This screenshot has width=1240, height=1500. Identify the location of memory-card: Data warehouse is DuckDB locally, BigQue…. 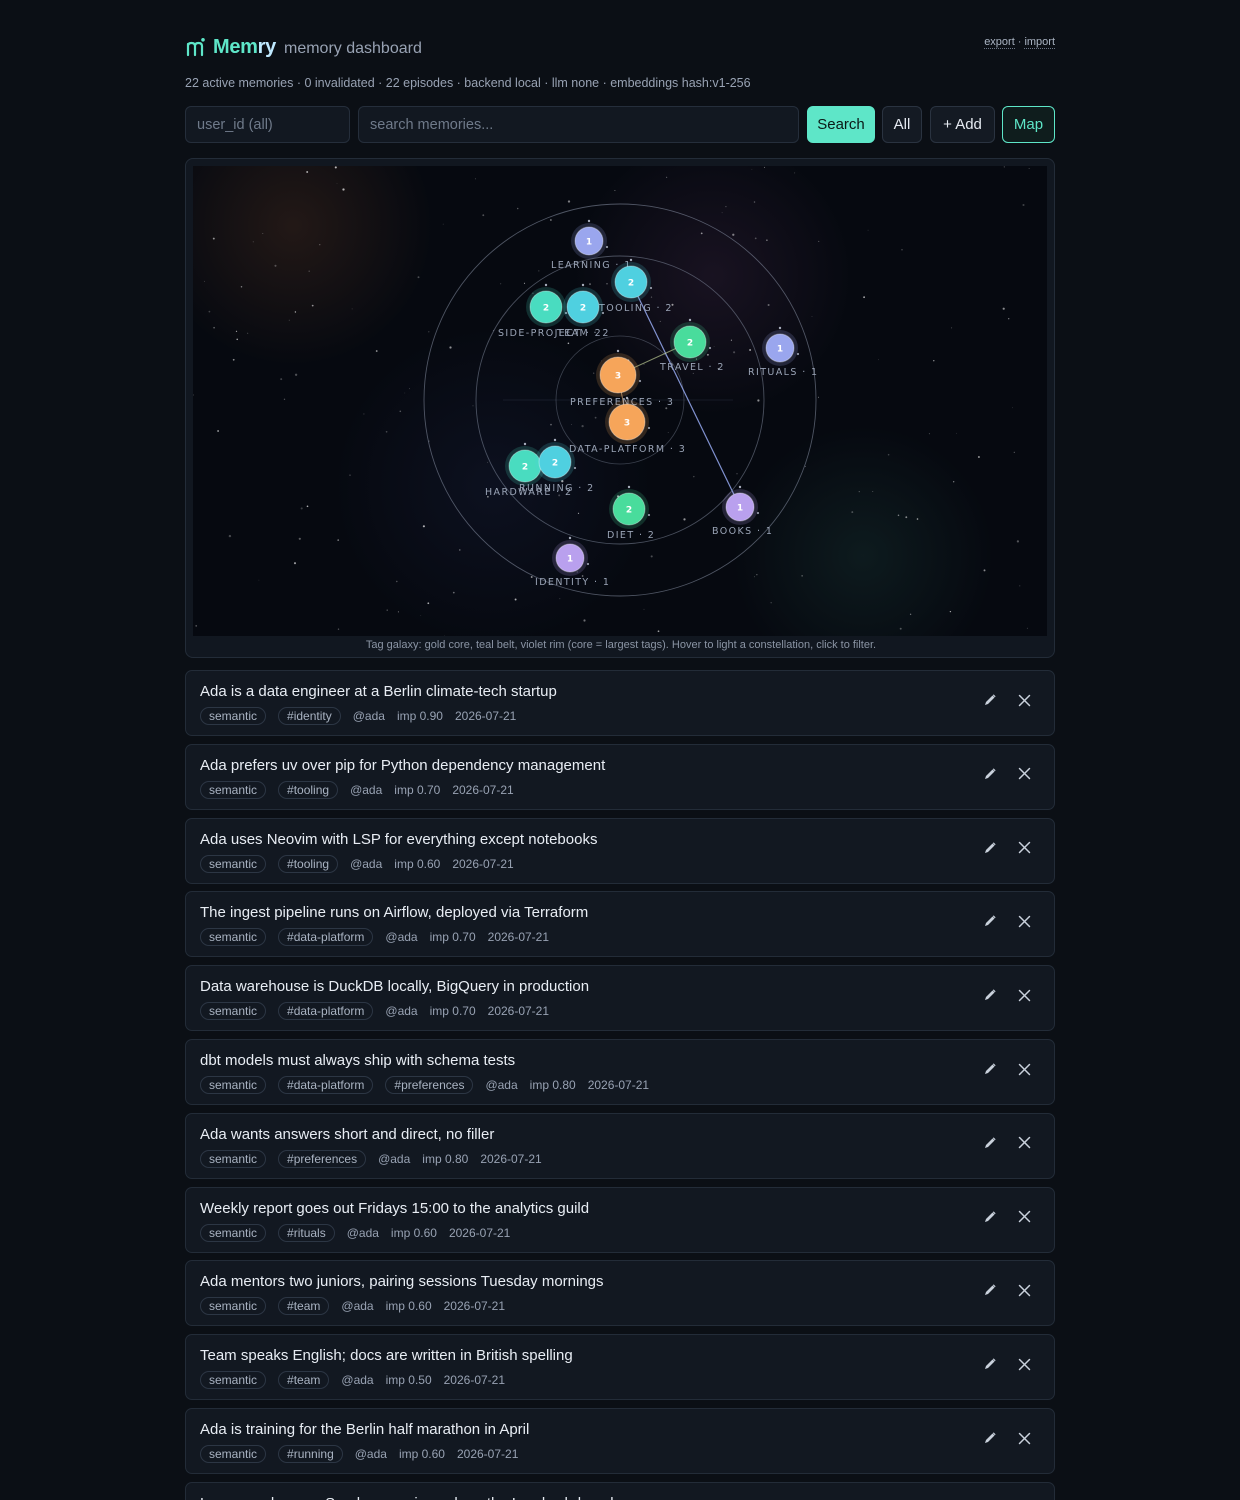
(620, 998).